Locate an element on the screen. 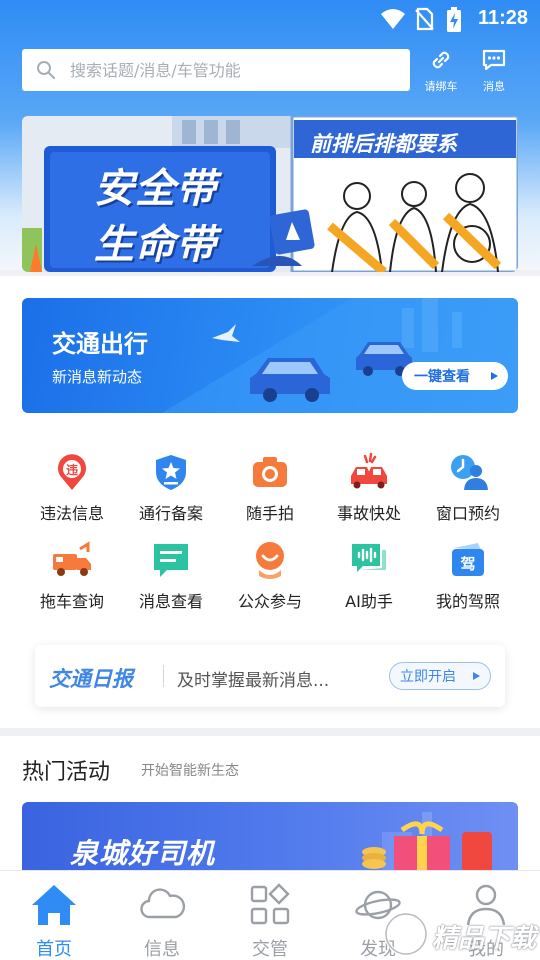 The height and width of the screenshot is (960, 540). tab-info: 信息 is located at coordinates (162, 920).